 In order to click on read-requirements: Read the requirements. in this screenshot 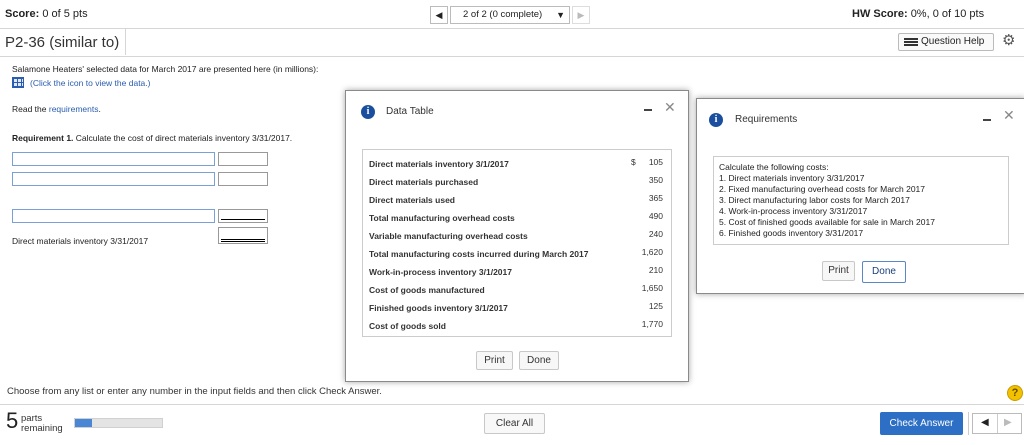, I will do `click(56, 109)`.